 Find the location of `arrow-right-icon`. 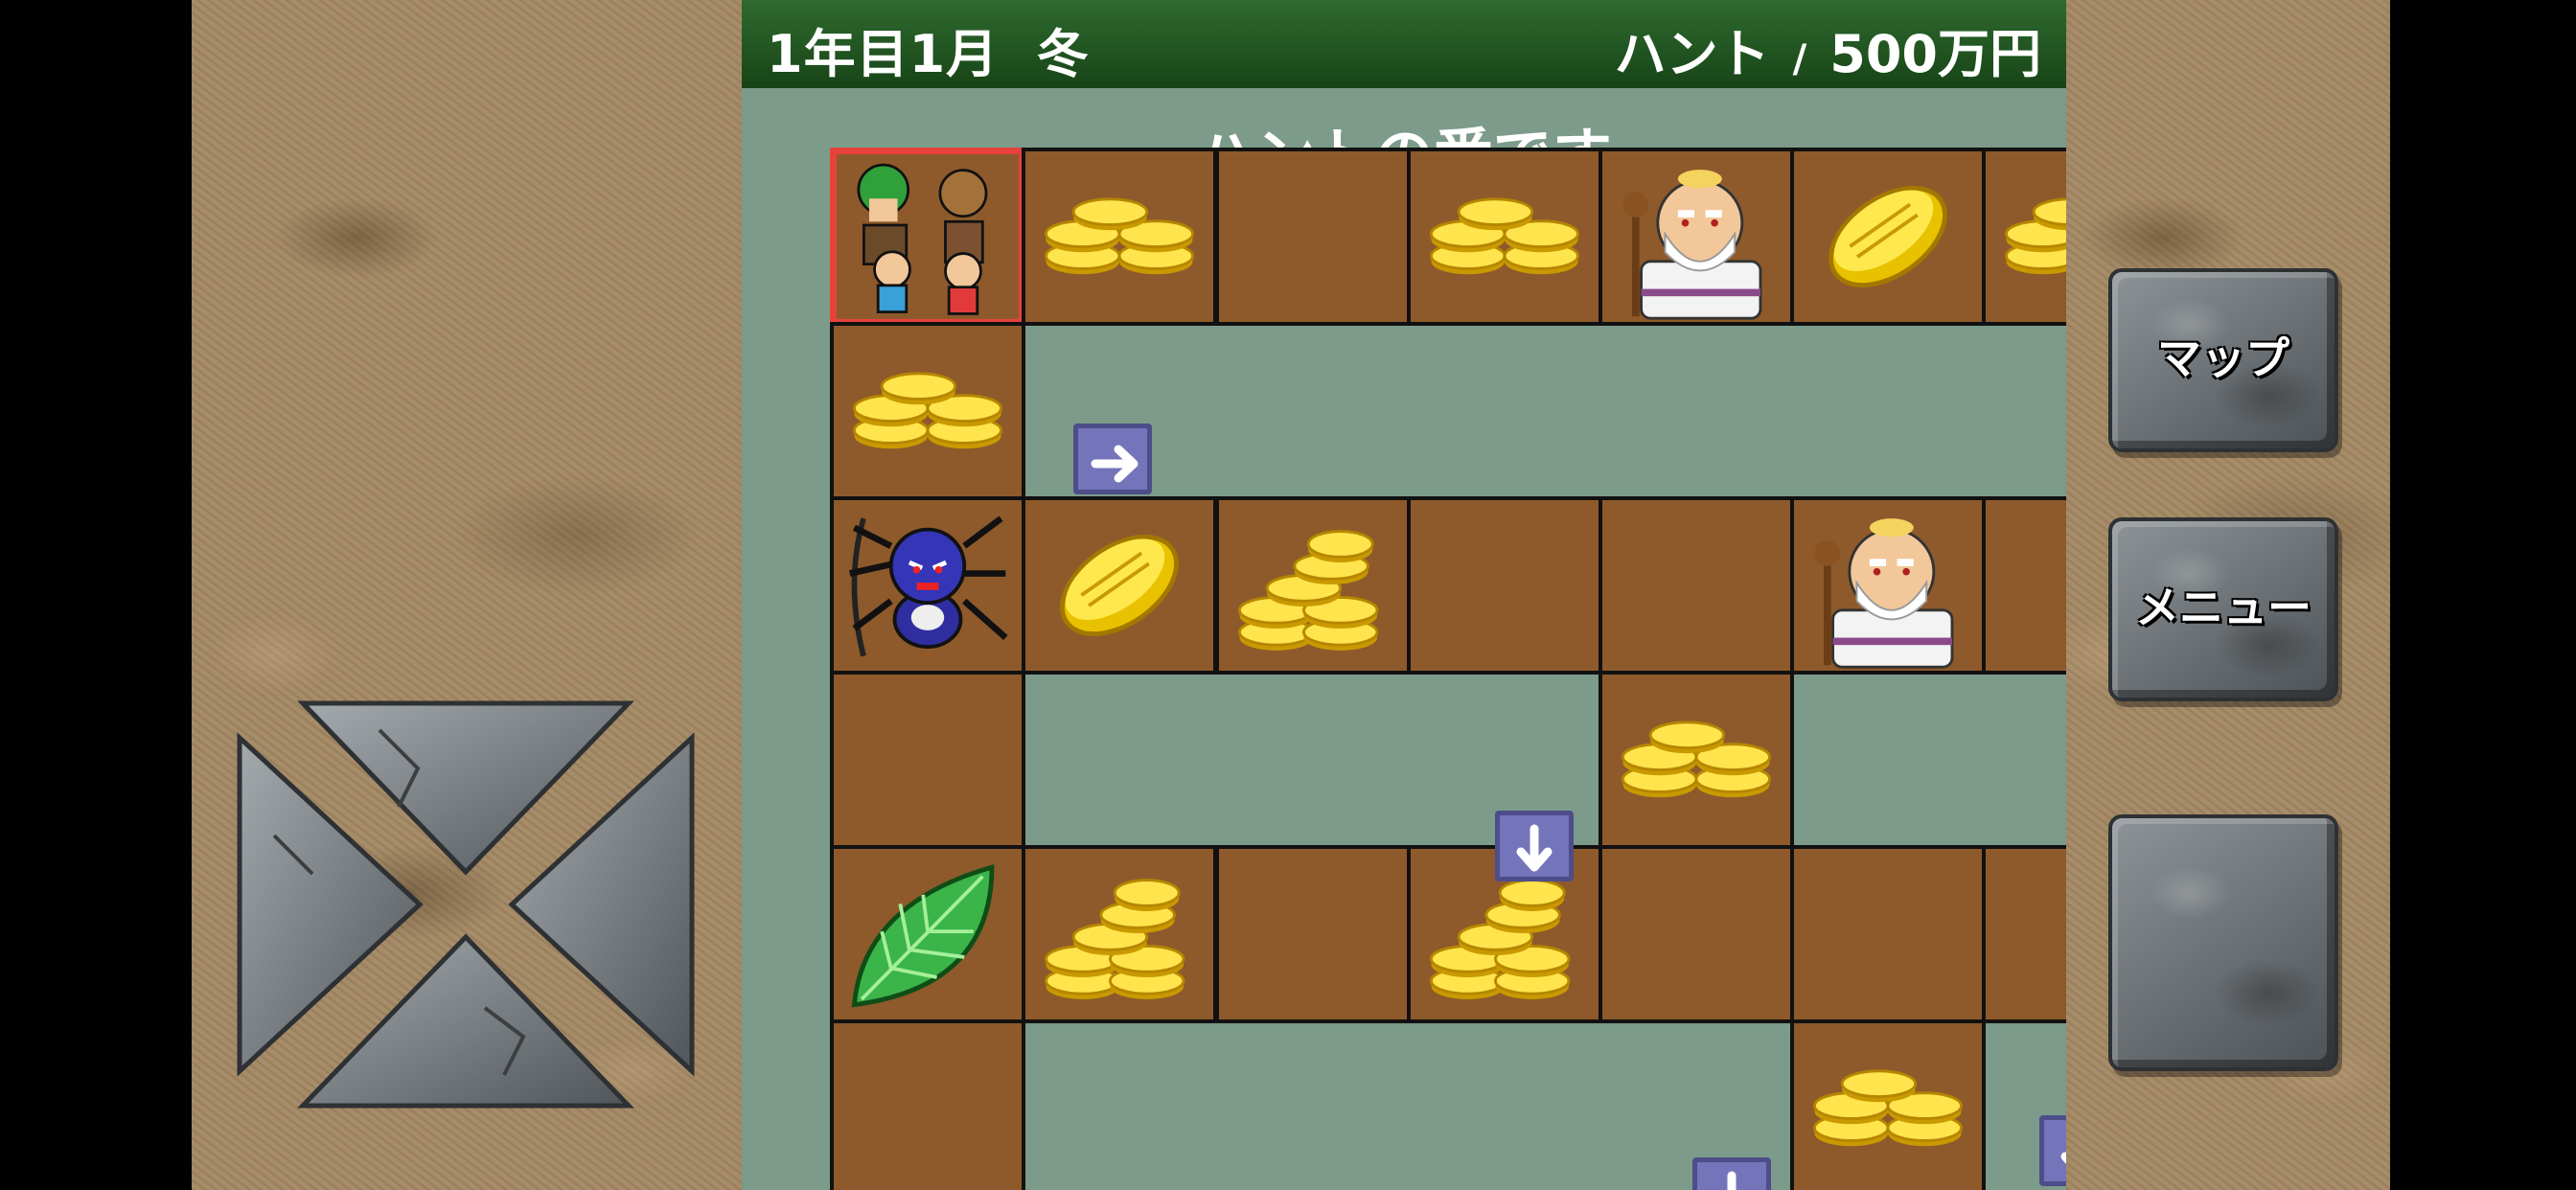

arrow-right-icon is located at coordinates (1112, 459).